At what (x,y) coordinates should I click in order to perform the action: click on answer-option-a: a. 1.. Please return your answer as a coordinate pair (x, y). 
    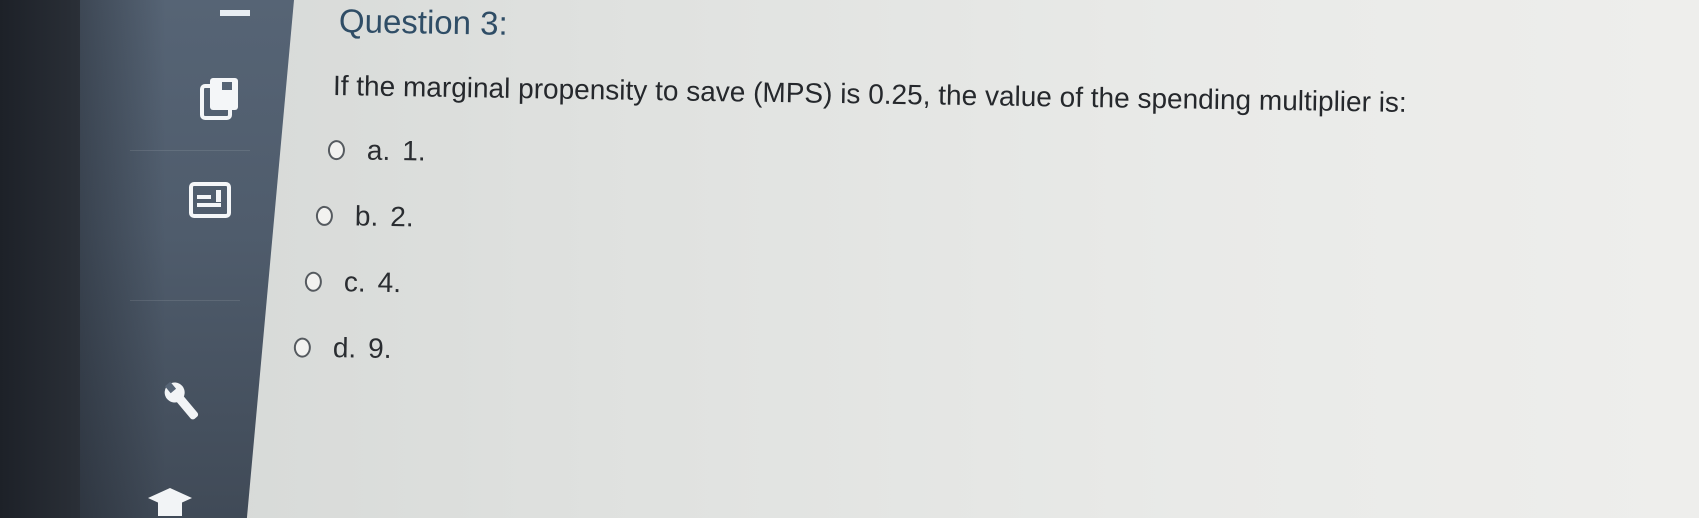
    Looking at the image, I should click on (376, 151).